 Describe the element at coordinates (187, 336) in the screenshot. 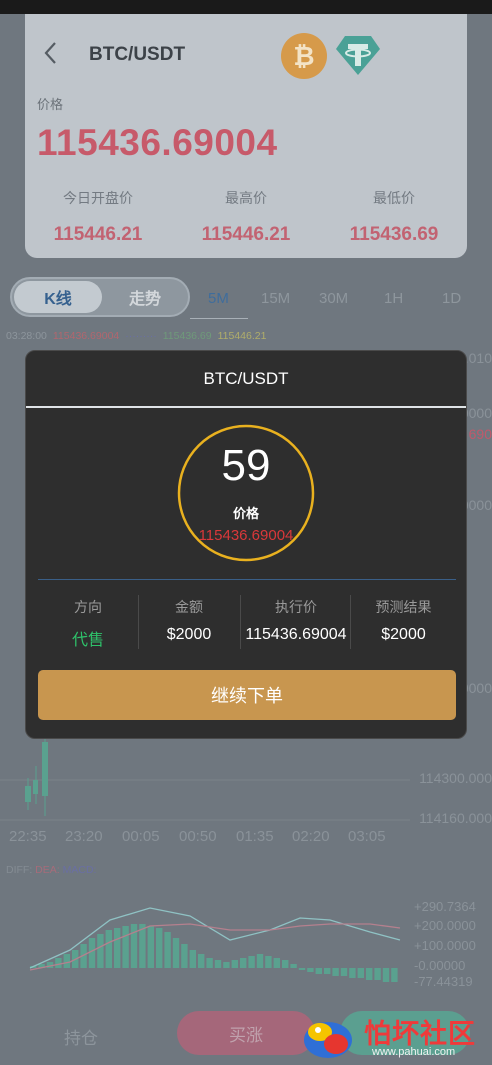

I see `legend-ma3: 115436.69` at that location.